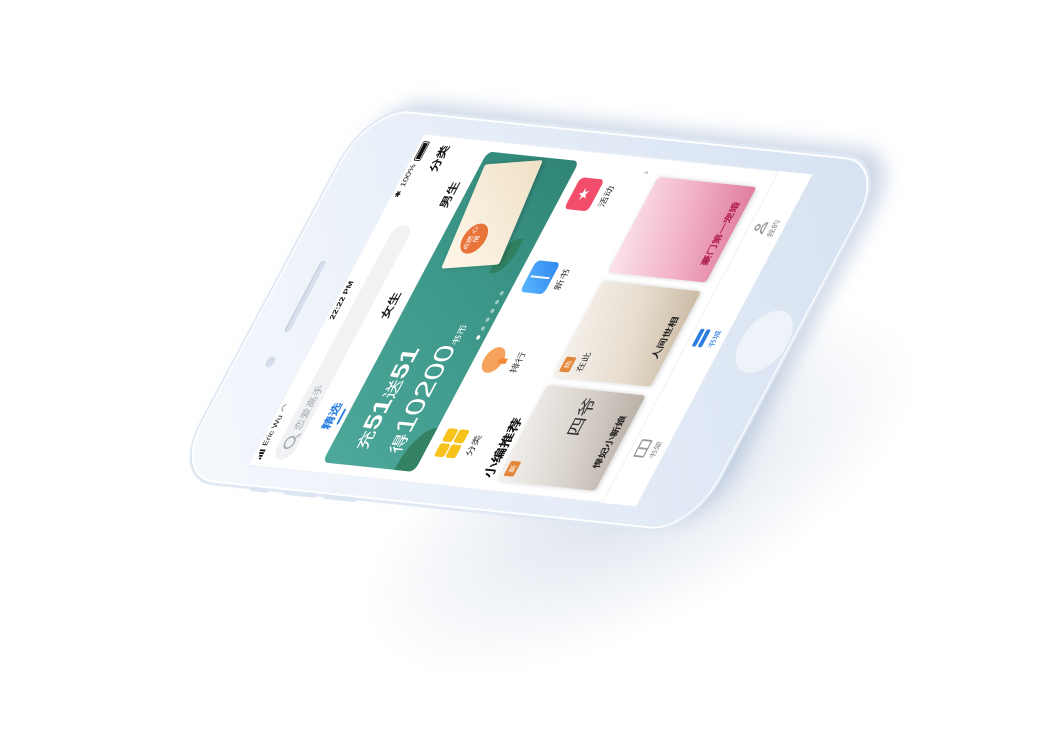 The height and width of the screenshot is (750, 1059). I want to click on tab-profile: 我的, so click(766, 228).